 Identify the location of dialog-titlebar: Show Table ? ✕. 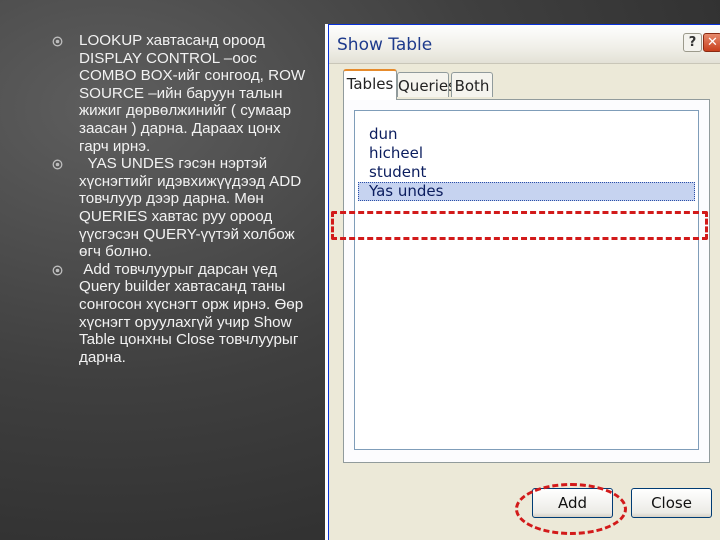
(524, 44).